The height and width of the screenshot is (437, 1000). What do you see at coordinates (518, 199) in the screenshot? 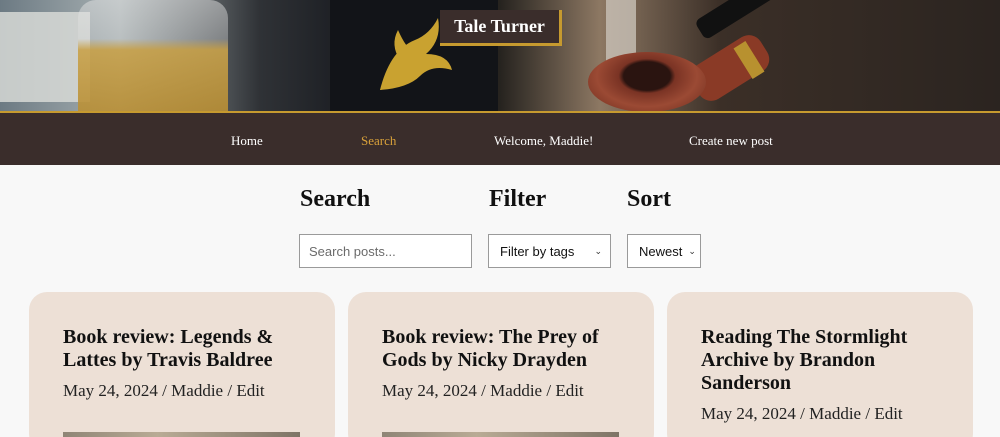
I see `filter-heading: Filter` at bounding box center [518, 199].